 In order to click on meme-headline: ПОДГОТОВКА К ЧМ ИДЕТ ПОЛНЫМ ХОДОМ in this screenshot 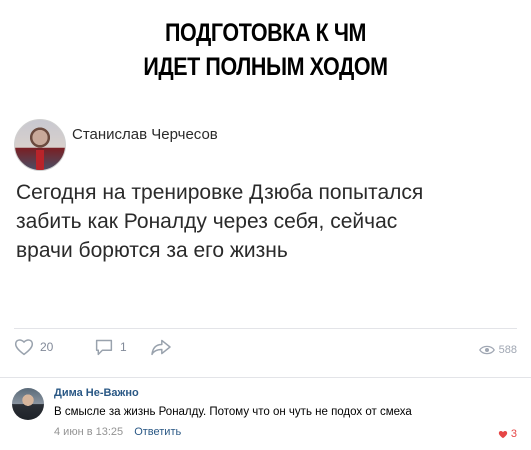, I will do `click(265, 50)`.